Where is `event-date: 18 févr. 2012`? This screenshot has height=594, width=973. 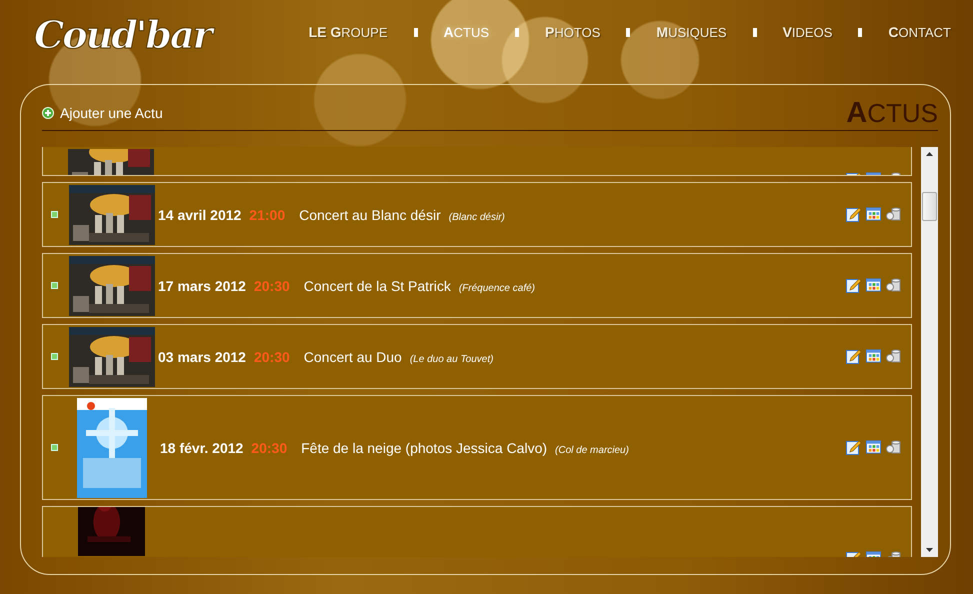
event-date: 18 févr. 2012 is located at coordinates (202, 448).